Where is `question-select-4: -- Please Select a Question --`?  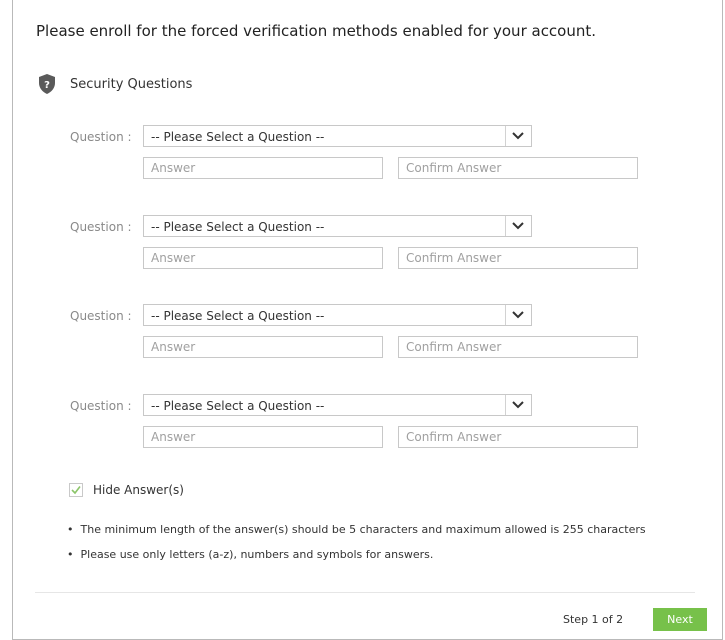 question-select-4: -- Please Select a Question -- is located at coordinates (337, 405).